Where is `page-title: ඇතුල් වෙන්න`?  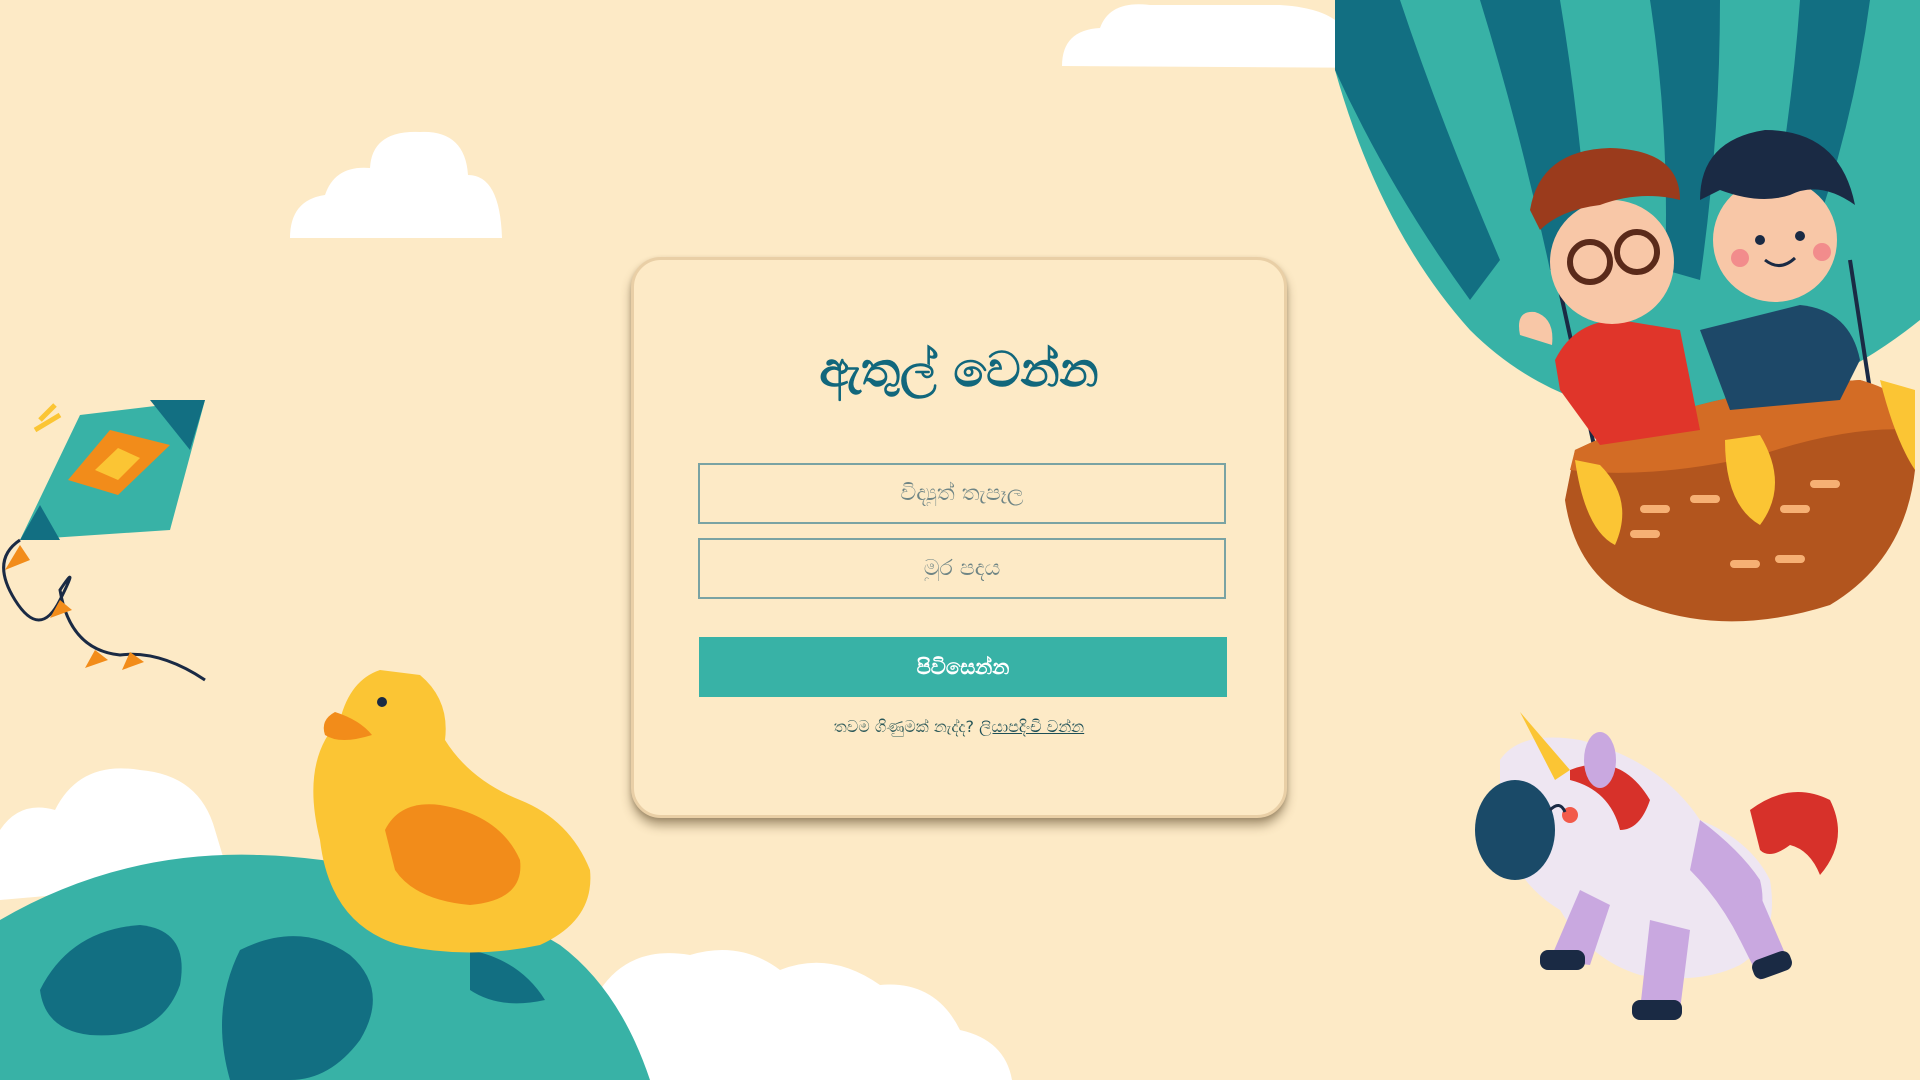 page-title: ඇතුල් වෙන්න is located at coordinates (959, 370).